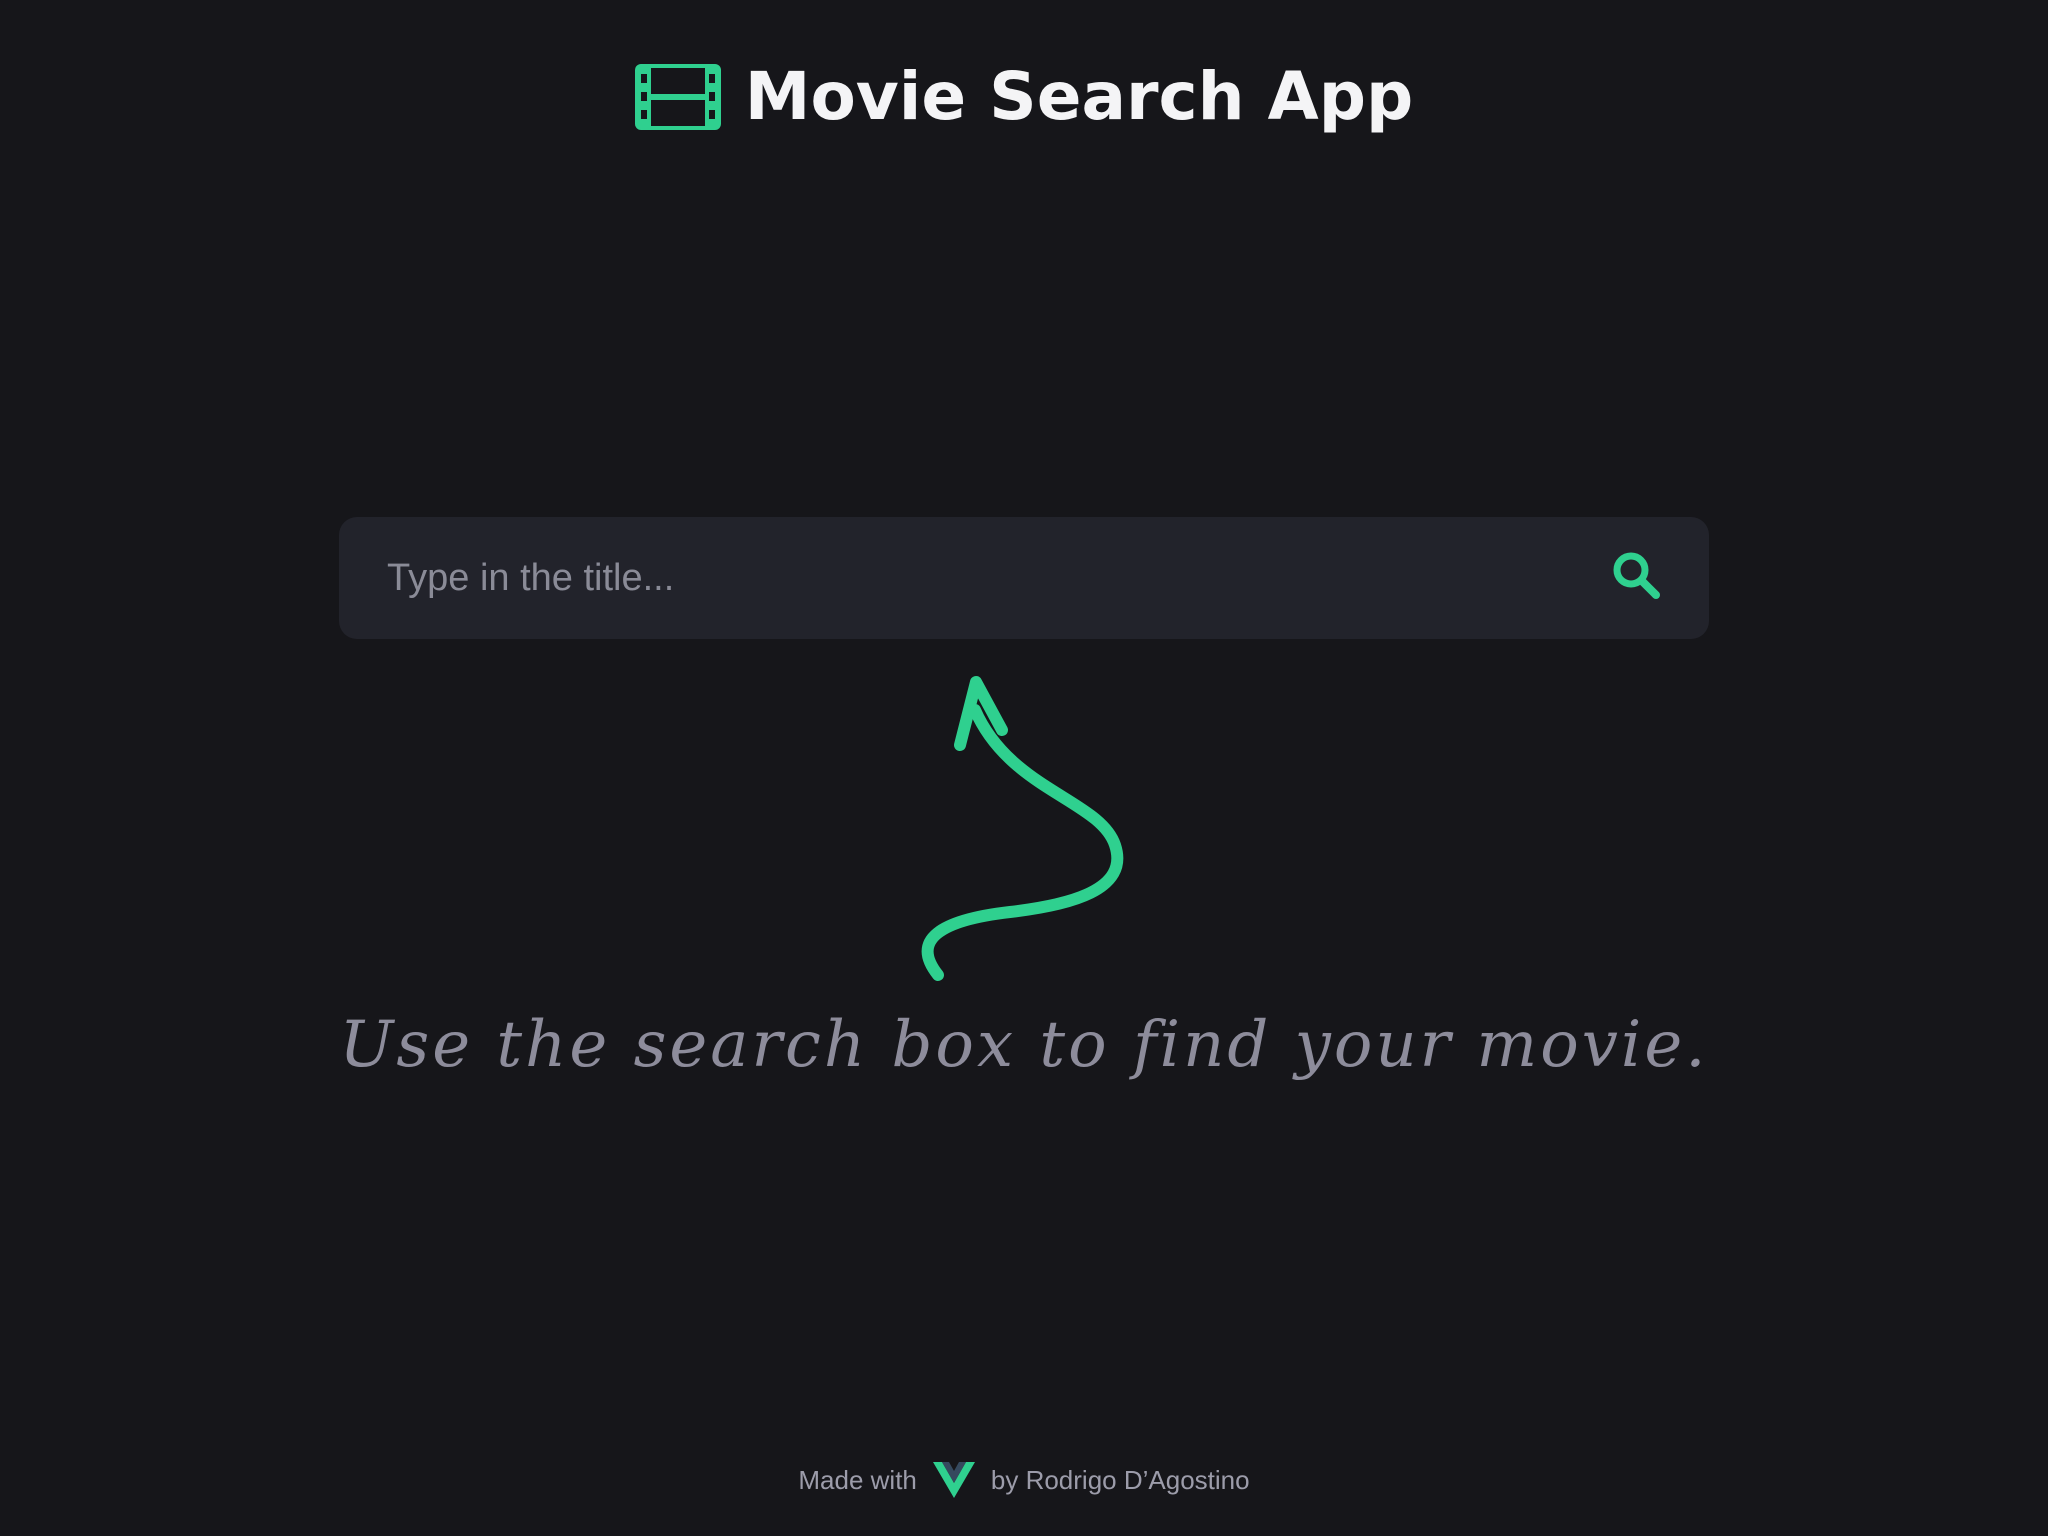 This screenshot has height=1536, width=2048. Describe the element at coordinates (1020, 827) in the screenshot. I see `curved-arrow-up-icon` at that location.